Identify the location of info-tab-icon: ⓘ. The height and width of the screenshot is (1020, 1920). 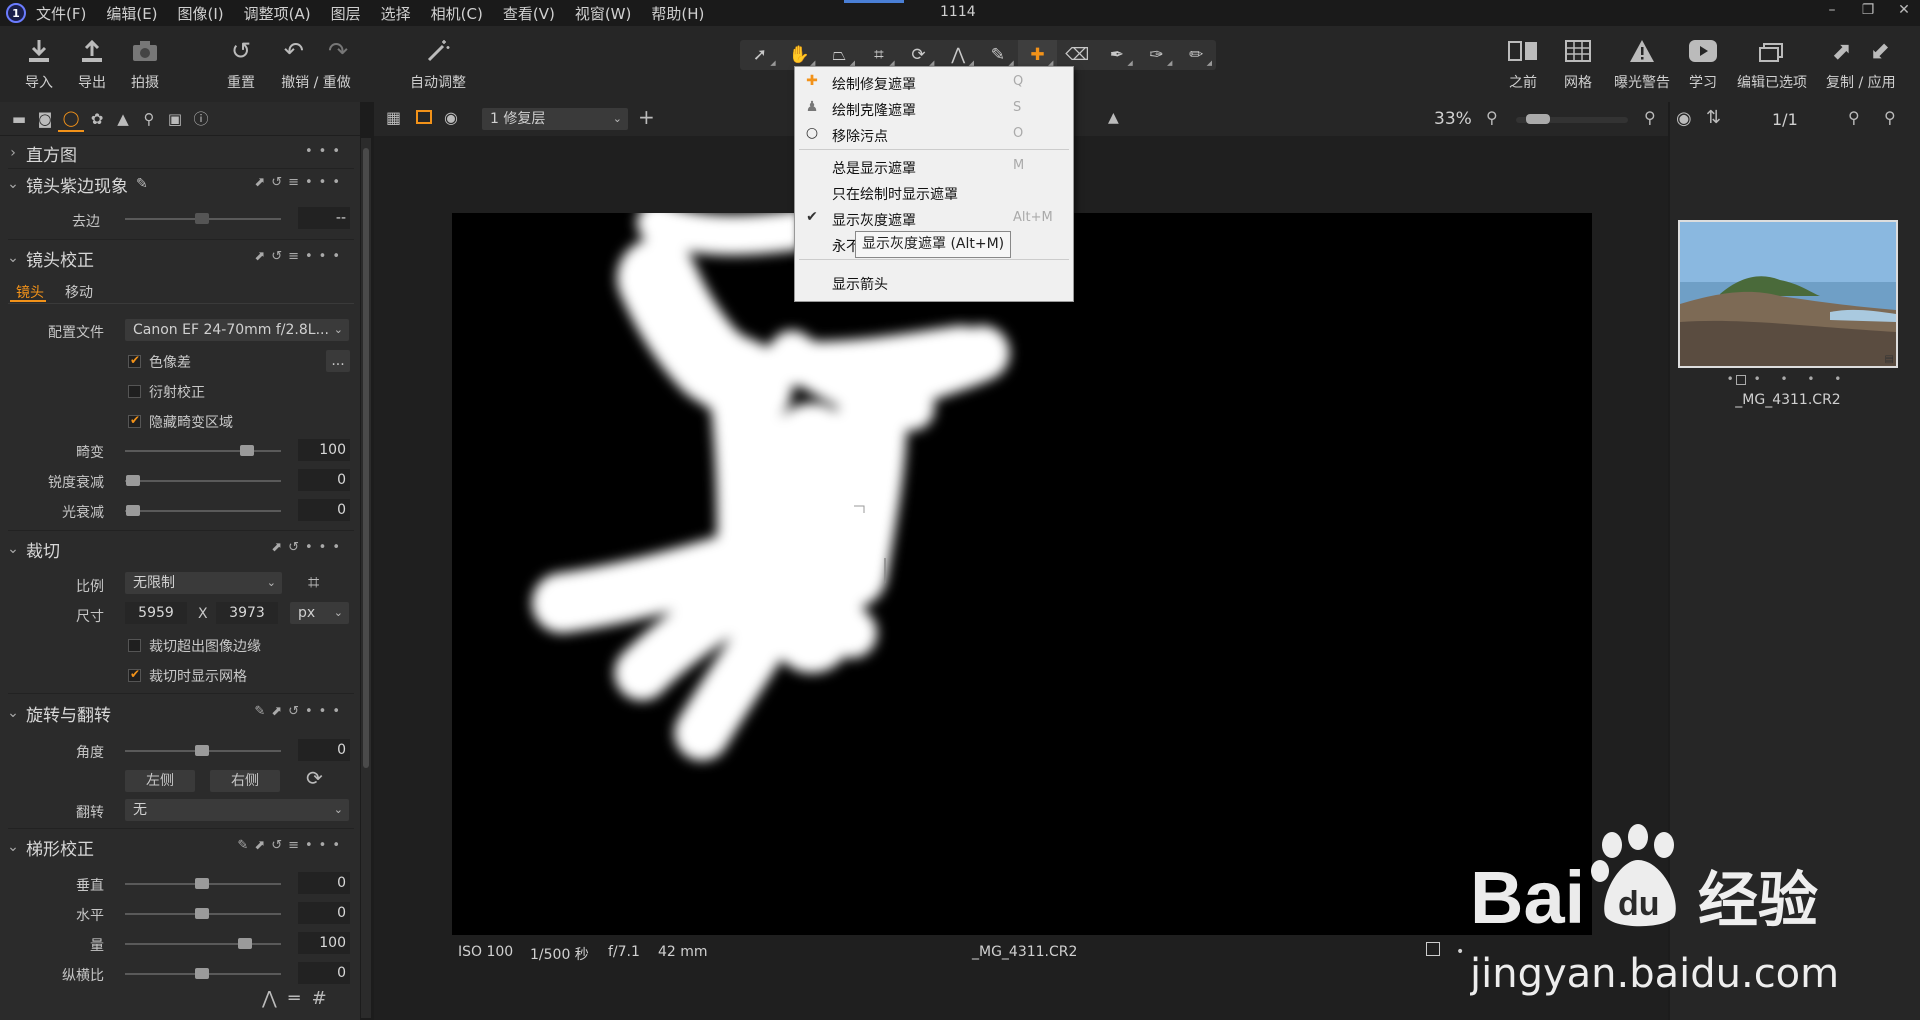
(201, 119).